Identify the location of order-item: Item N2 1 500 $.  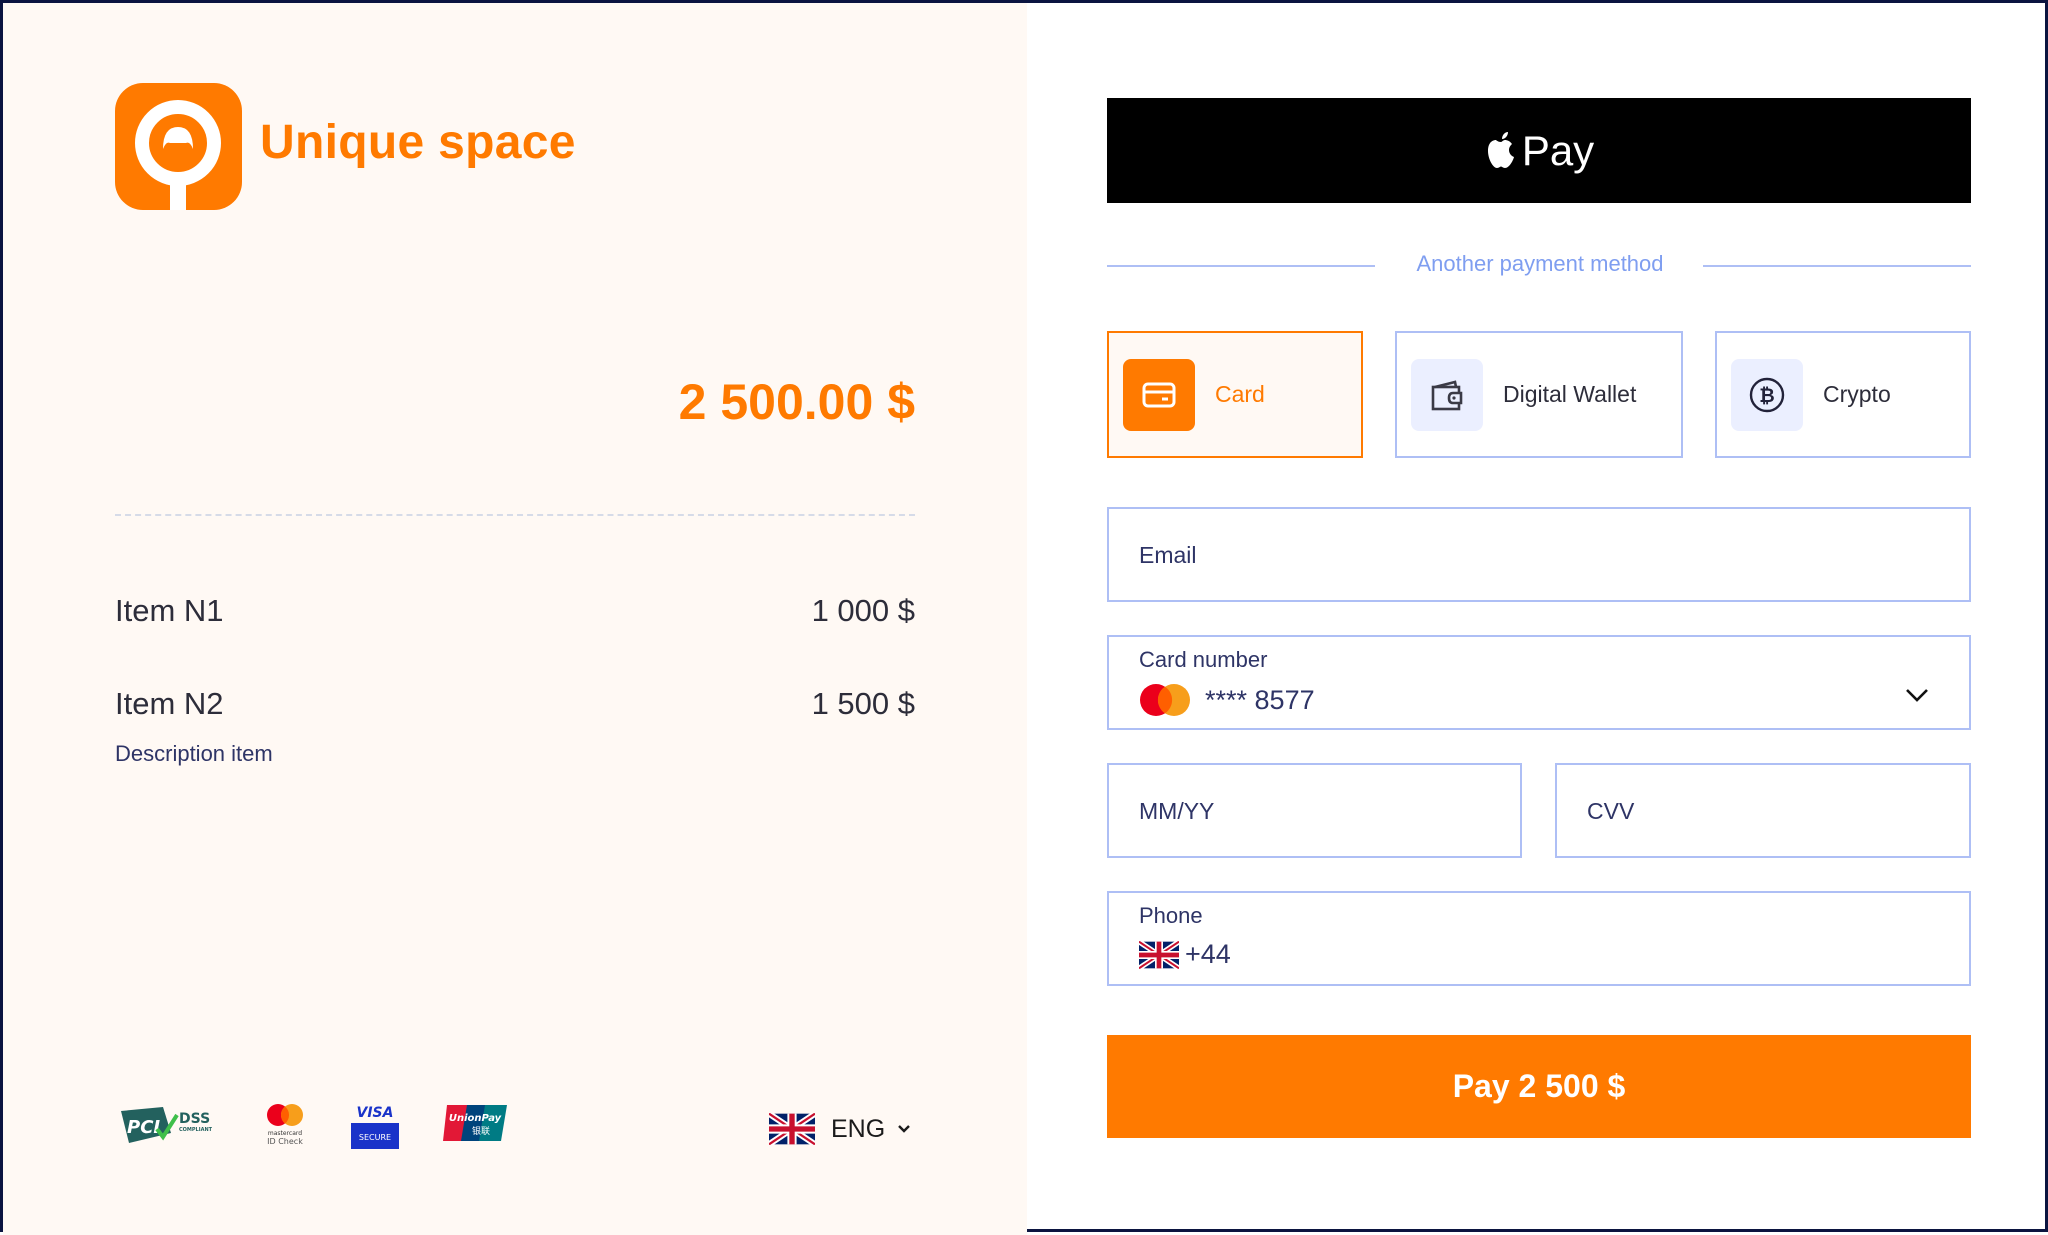
(515, 704).